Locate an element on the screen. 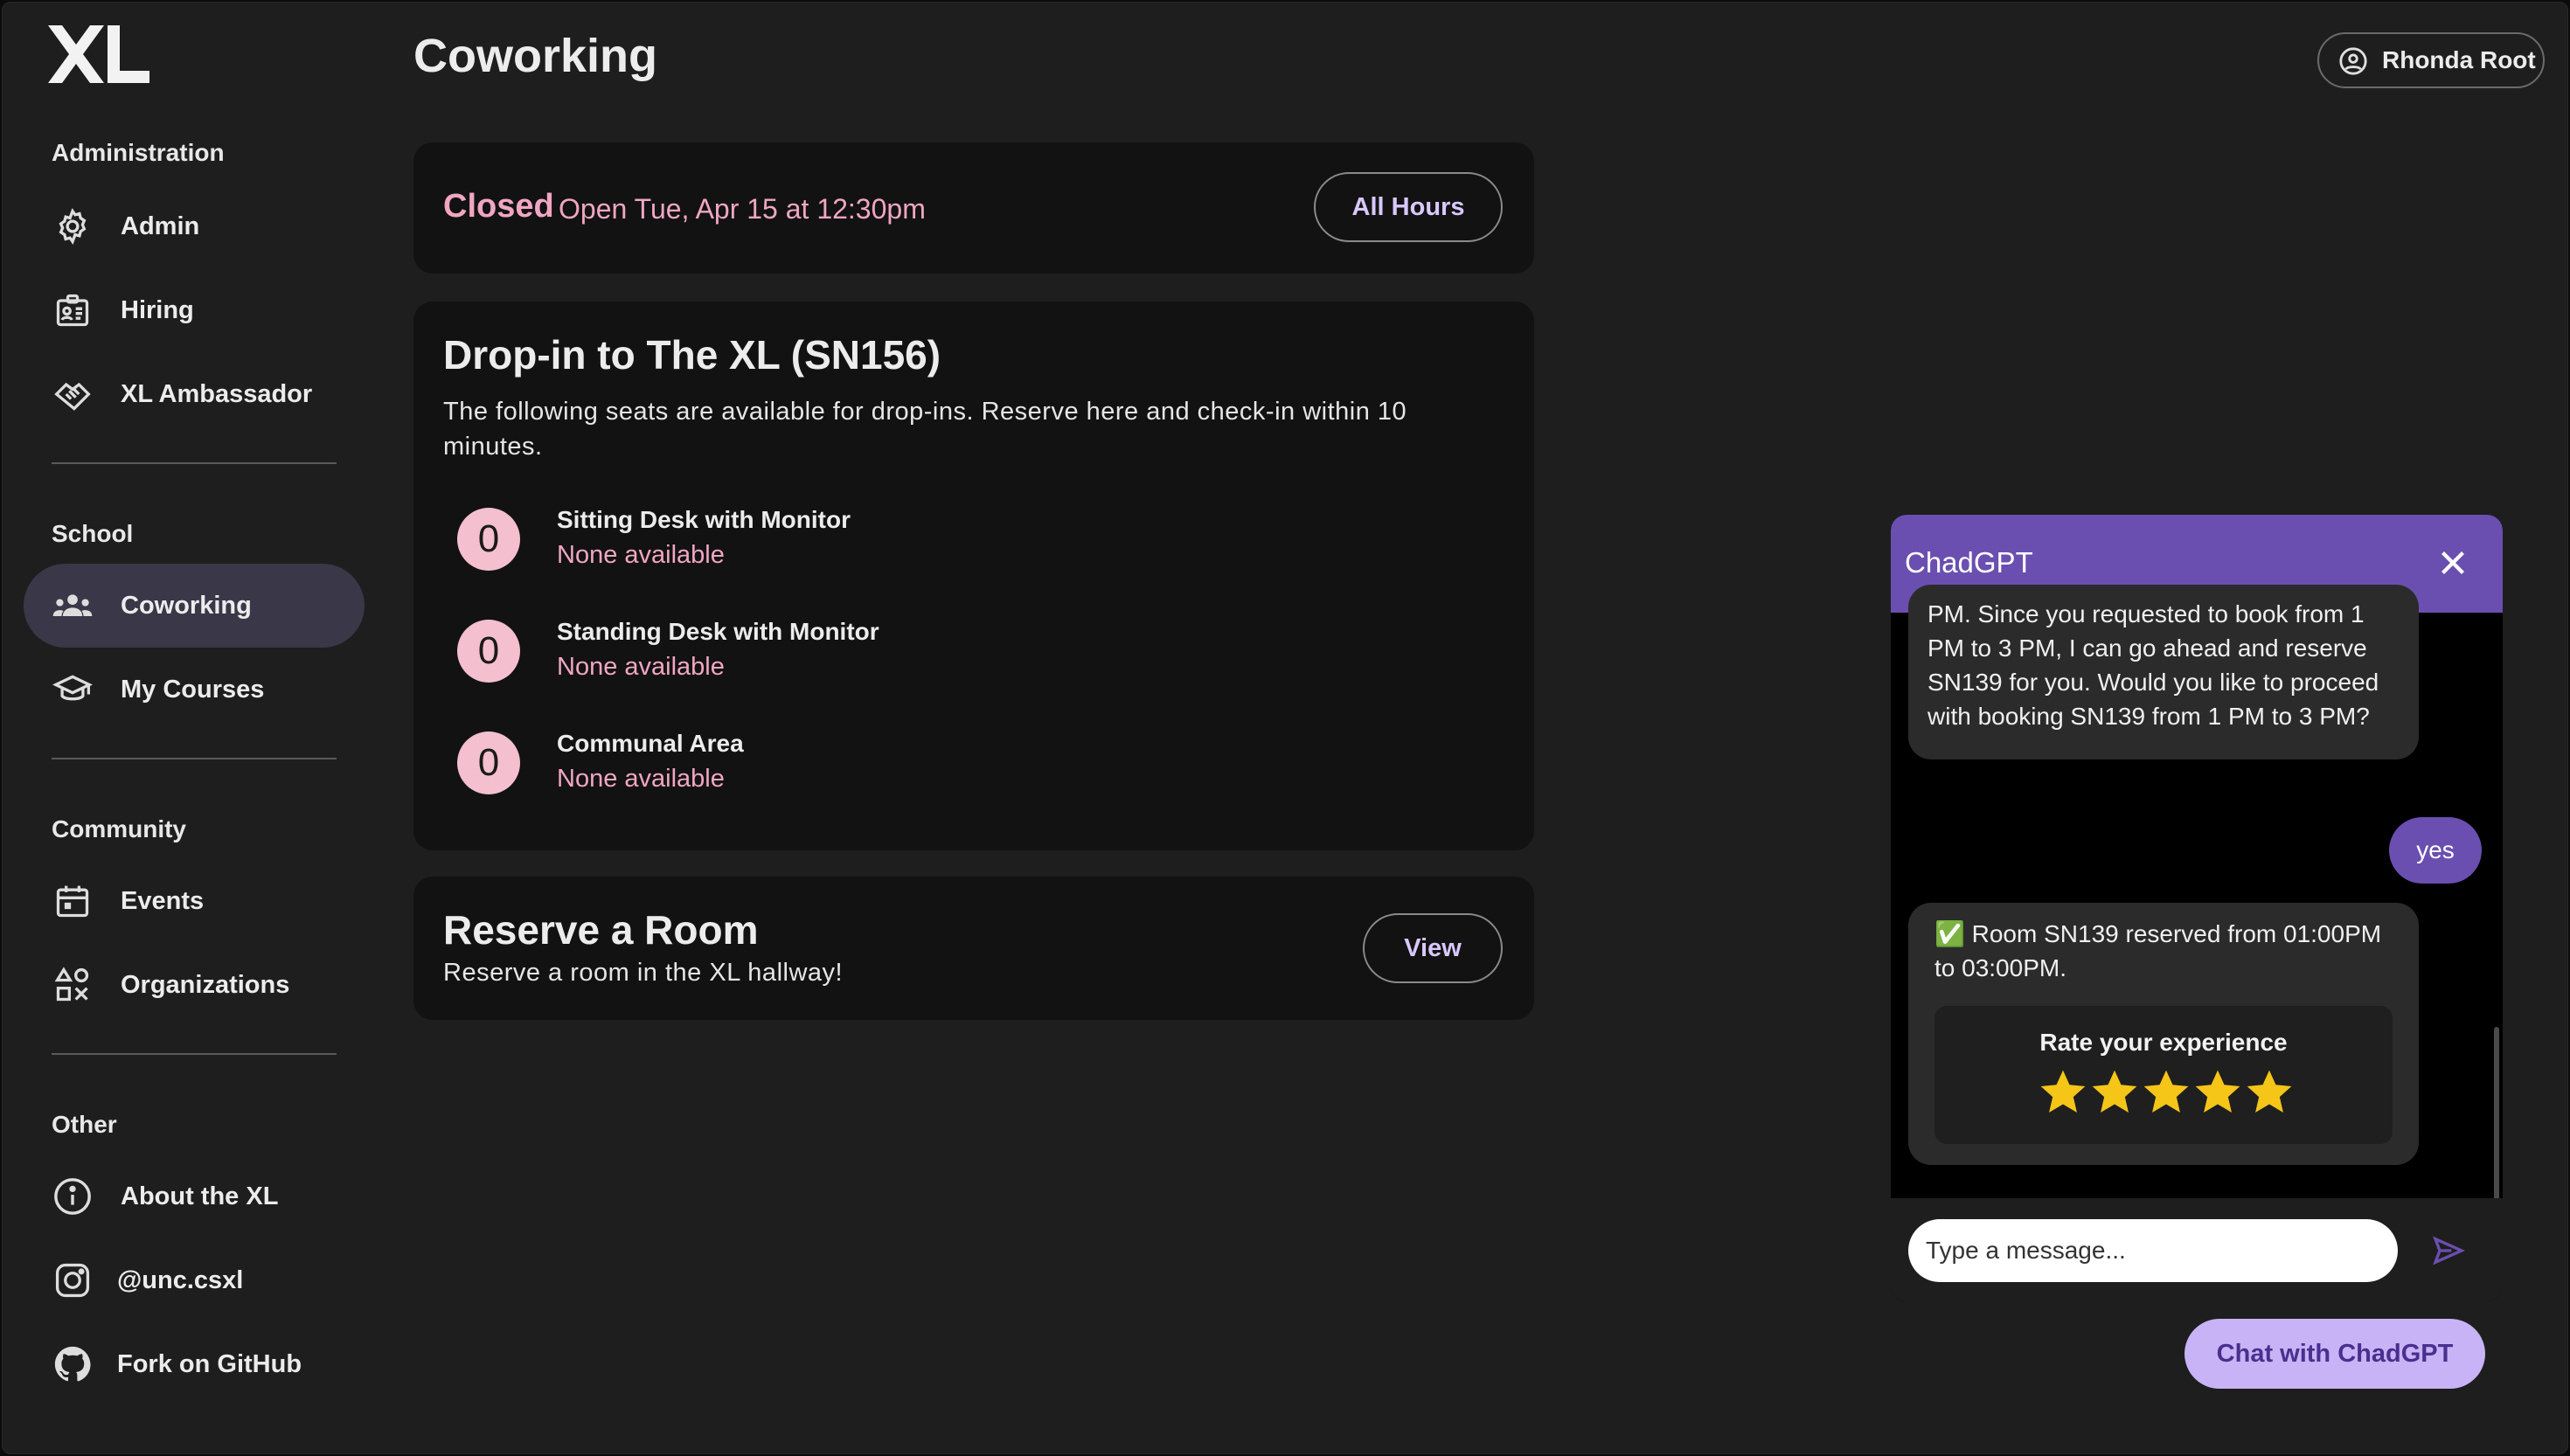 The image size is (2570, 1456). sidebar-item-about: About the XL is located at coordinates (194, 1196).